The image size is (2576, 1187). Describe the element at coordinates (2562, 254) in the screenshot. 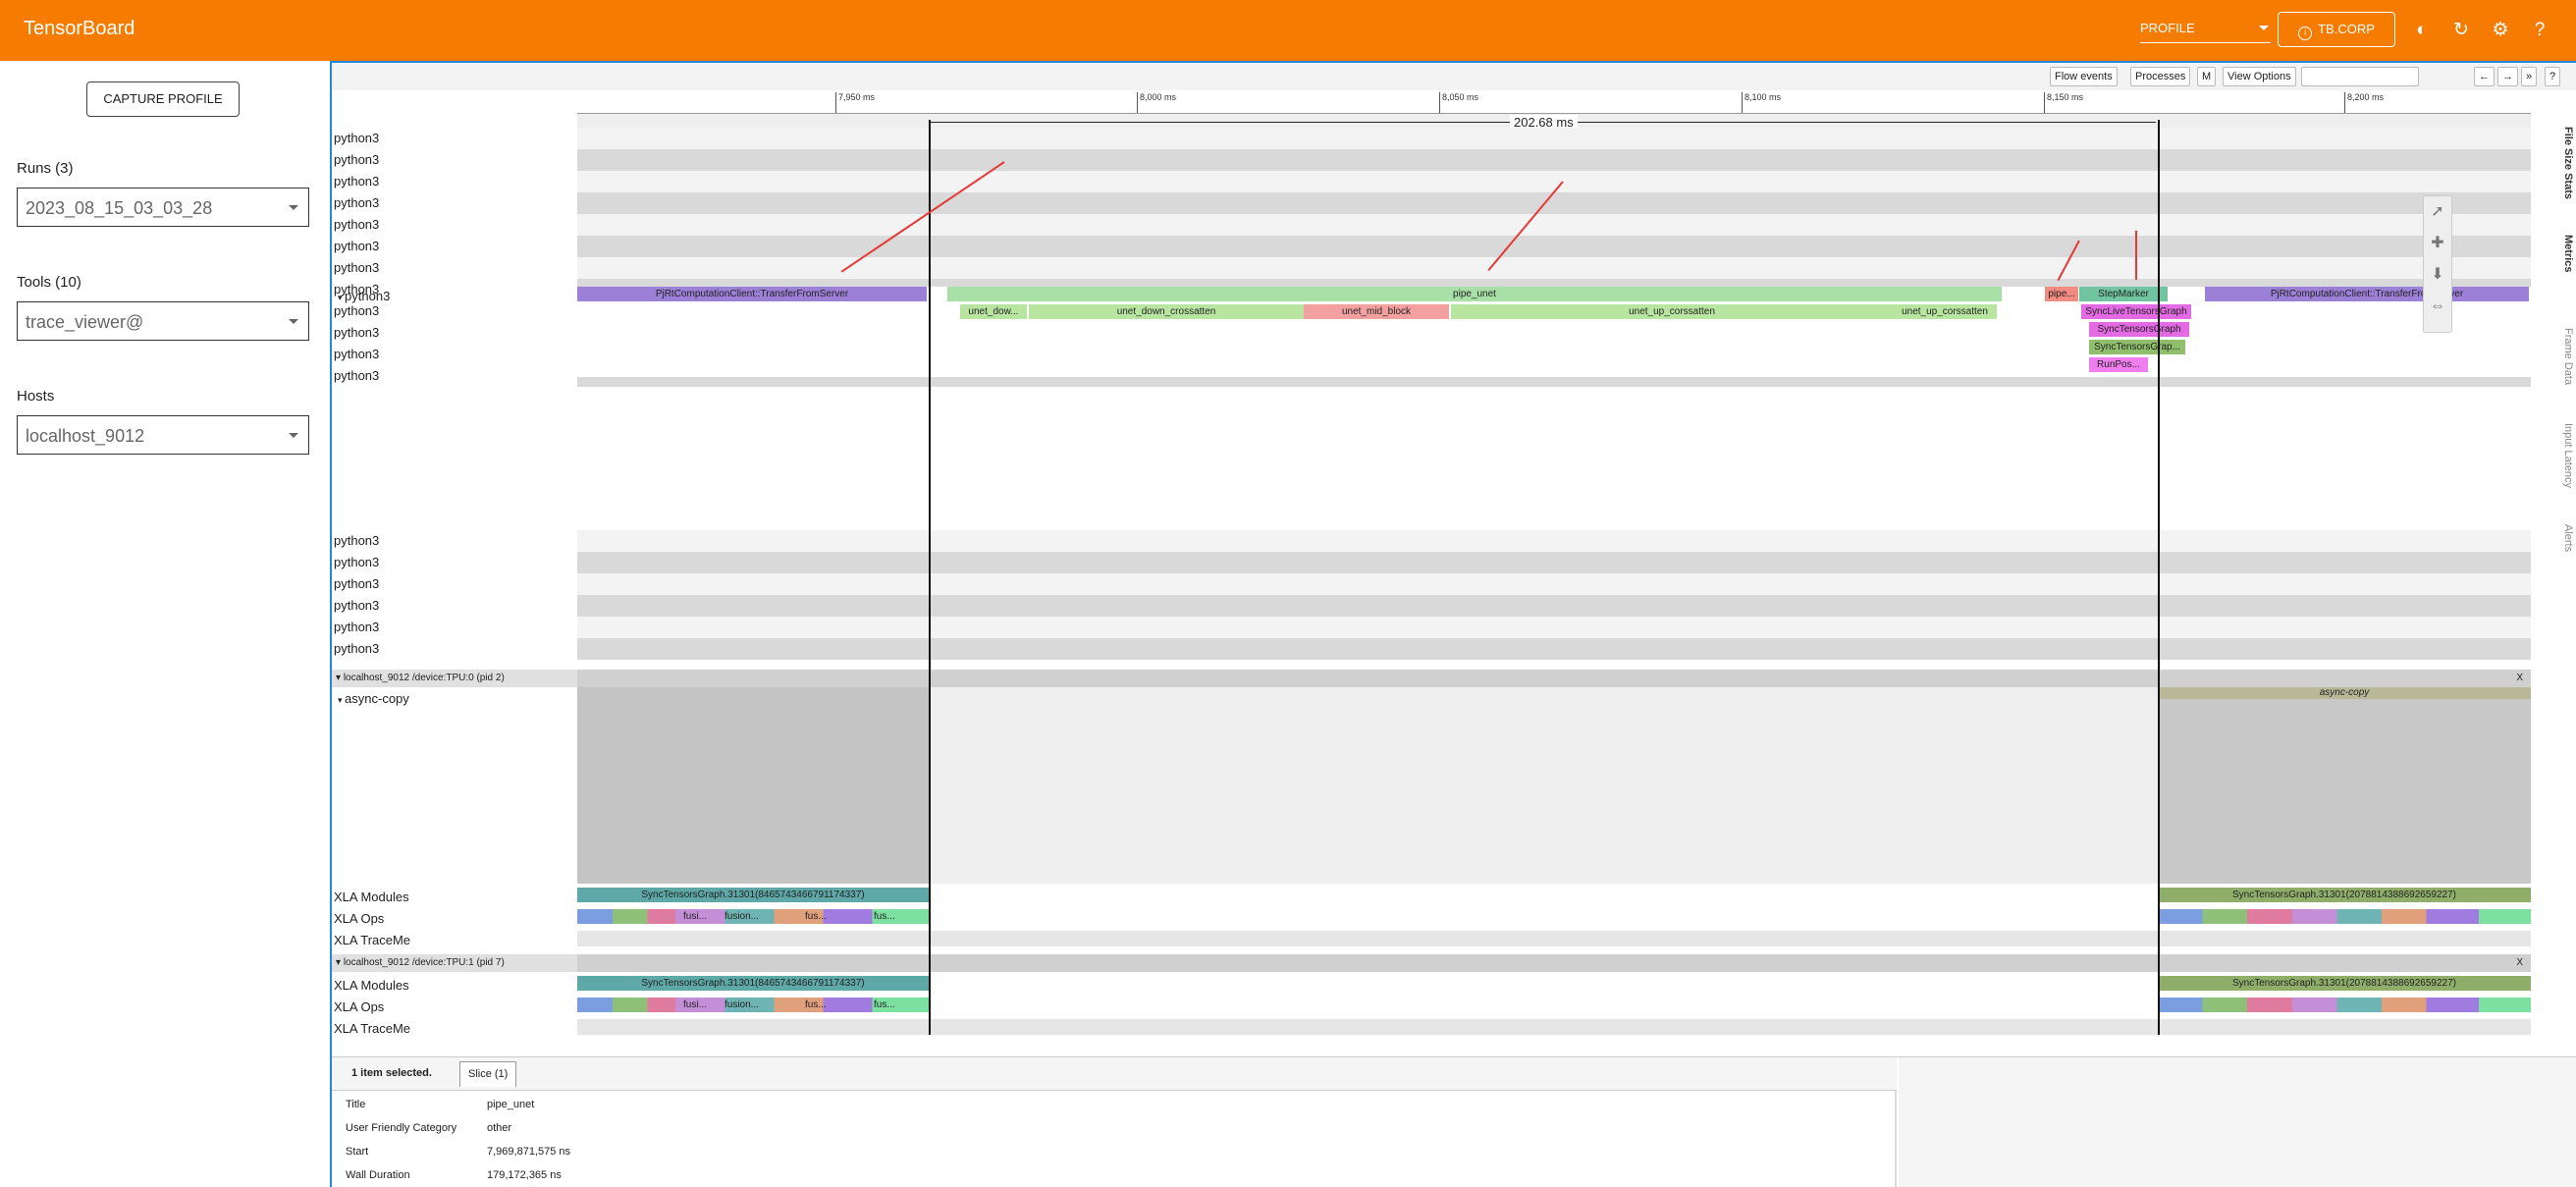

I see `metrics-tab: Metrics` at that location.